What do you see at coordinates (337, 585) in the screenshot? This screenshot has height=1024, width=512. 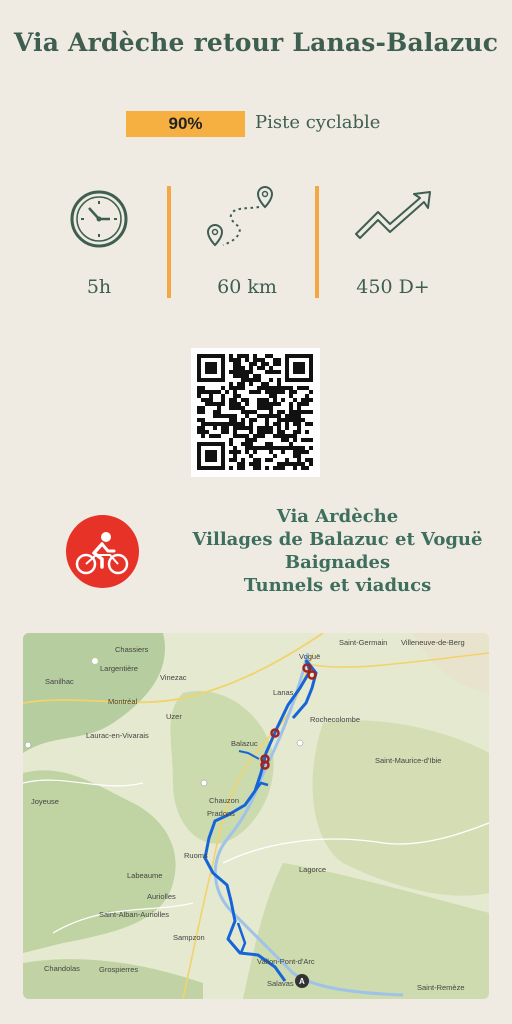 I see `highlight-item: Tunnels et viaducs` at bounding box center [337, 585].